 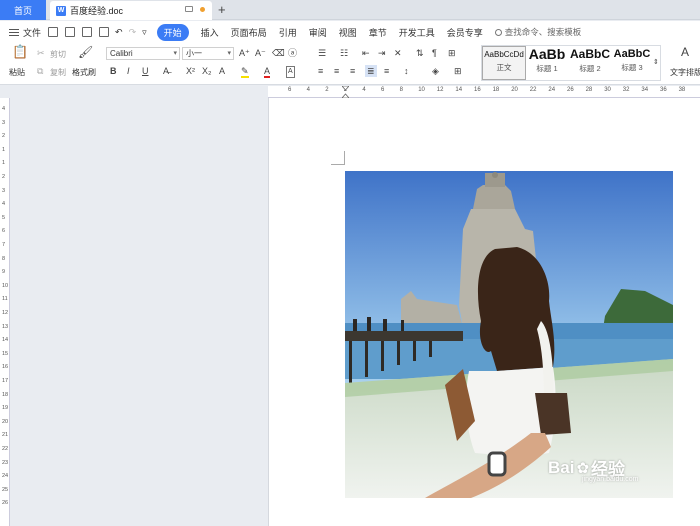 What do you see at coordinates (345, 92) in the screenshot?
I see `indent-marker-icon` at bounding box center [345, 92].